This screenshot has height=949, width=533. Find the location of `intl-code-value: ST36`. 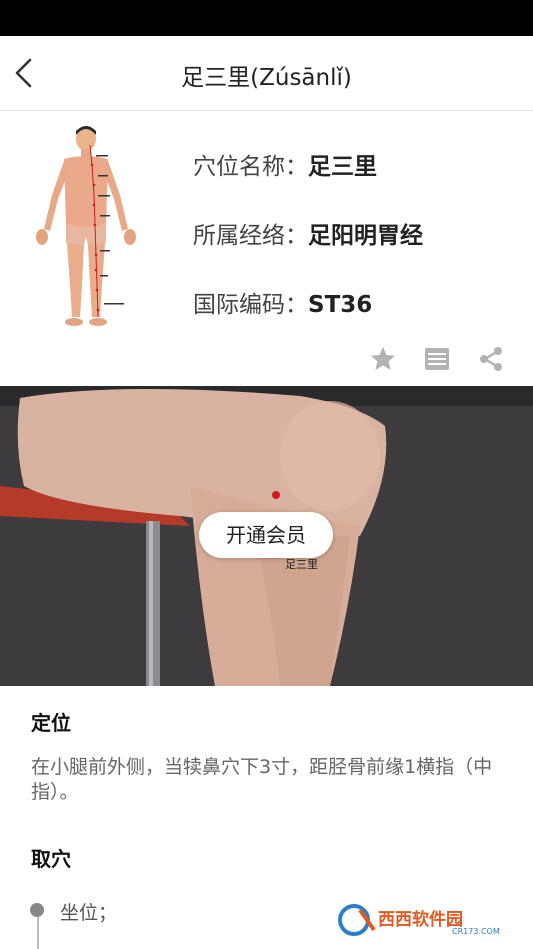

intl-code-value: ST36 is located at coordinates (340, 305).